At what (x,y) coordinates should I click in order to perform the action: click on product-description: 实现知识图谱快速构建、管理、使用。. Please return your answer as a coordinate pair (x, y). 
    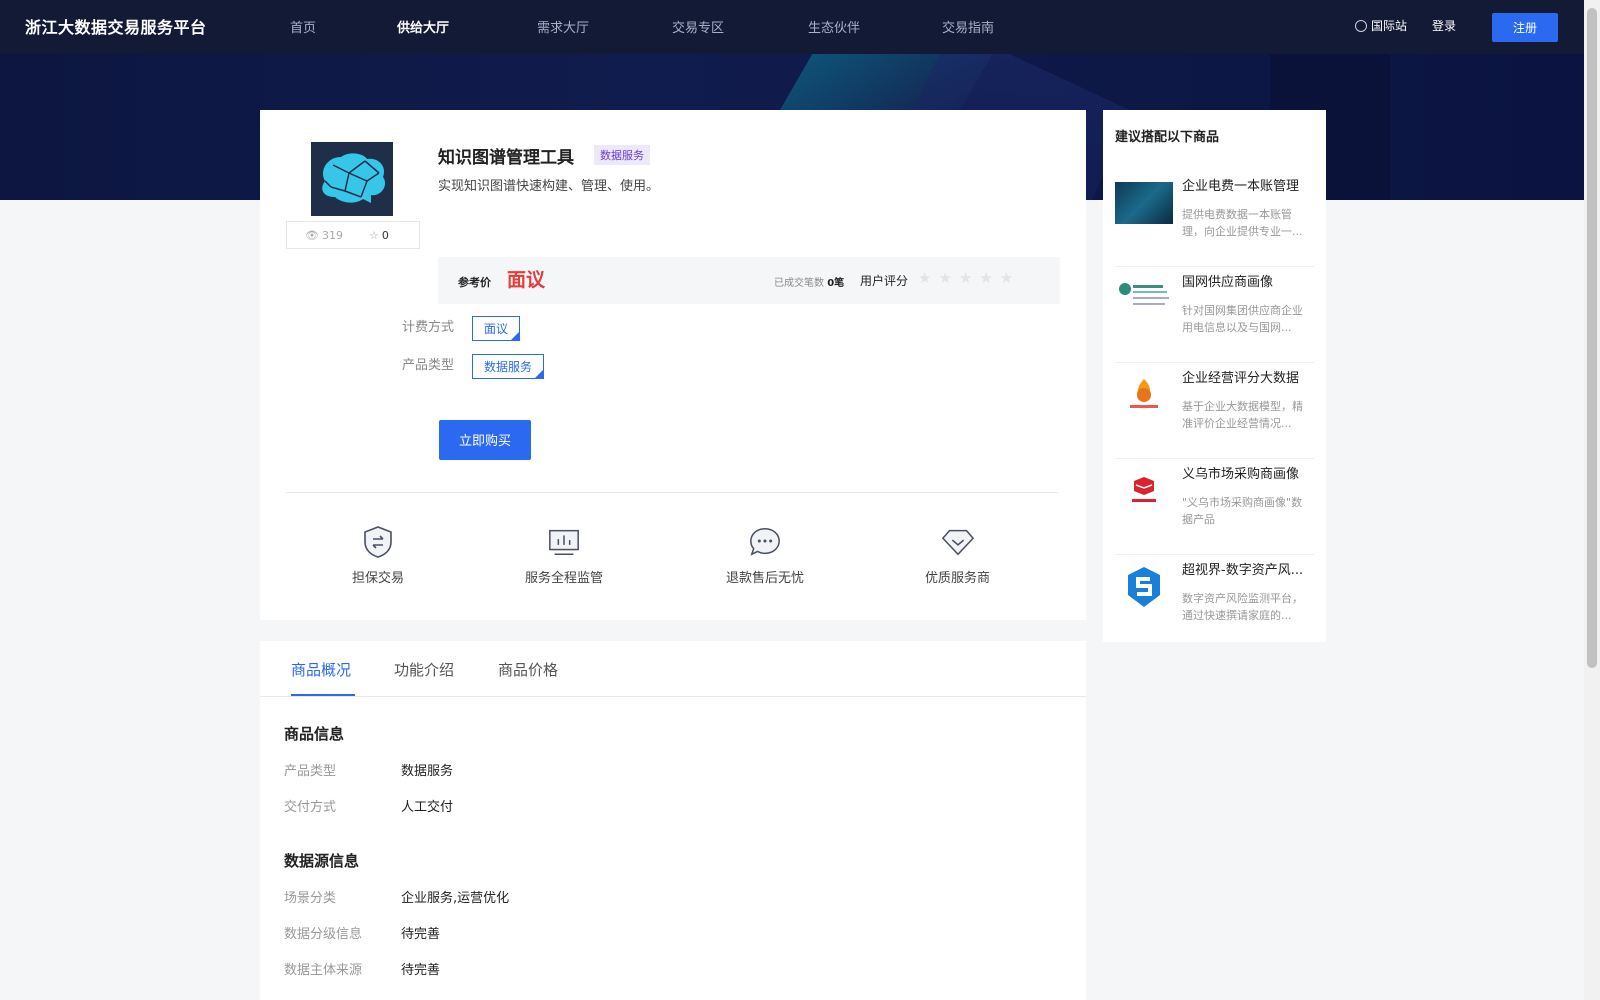
    Looking at the image, I should click on (549, 186).